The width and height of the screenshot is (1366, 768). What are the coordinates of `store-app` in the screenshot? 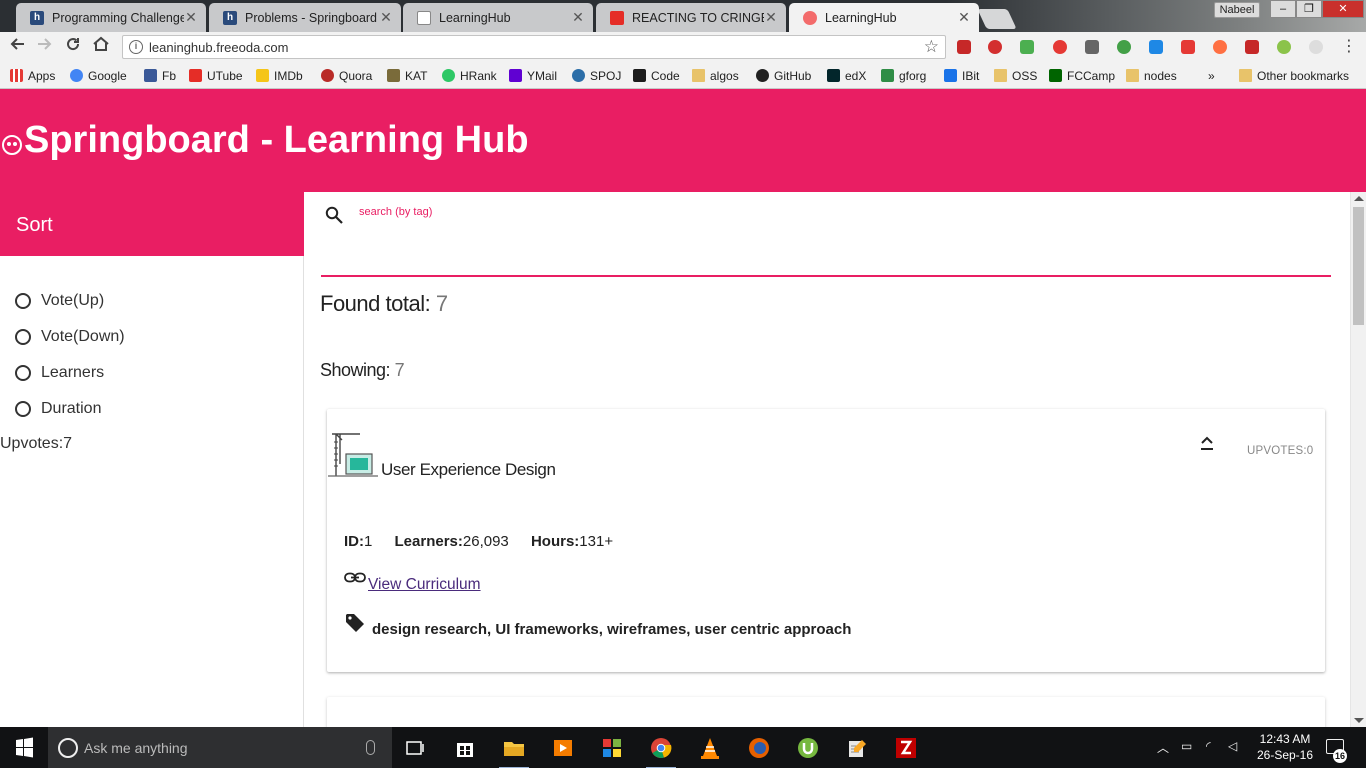 It's located at (465, 748).